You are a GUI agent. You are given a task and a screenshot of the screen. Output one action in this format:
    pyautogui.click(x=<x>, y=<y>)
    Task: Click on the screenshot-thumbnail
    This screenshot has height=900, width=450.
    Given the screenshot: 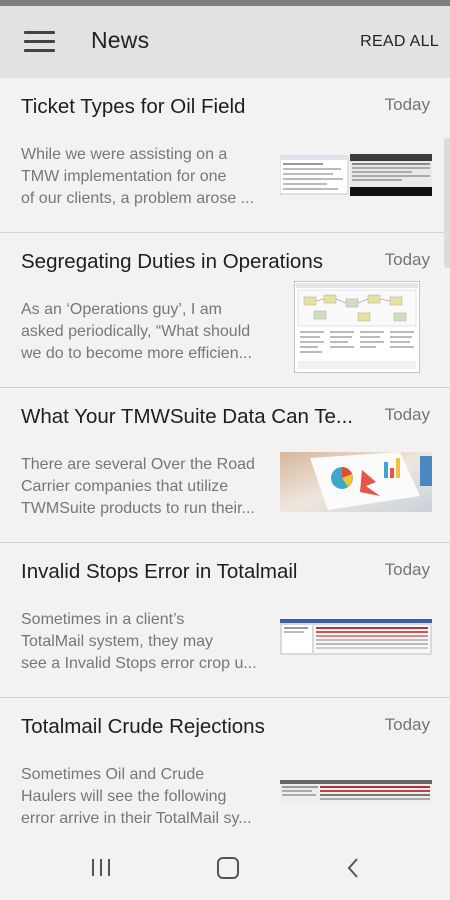 What is the action you would take?
    pyautogui.click(x=356, y=175)
    